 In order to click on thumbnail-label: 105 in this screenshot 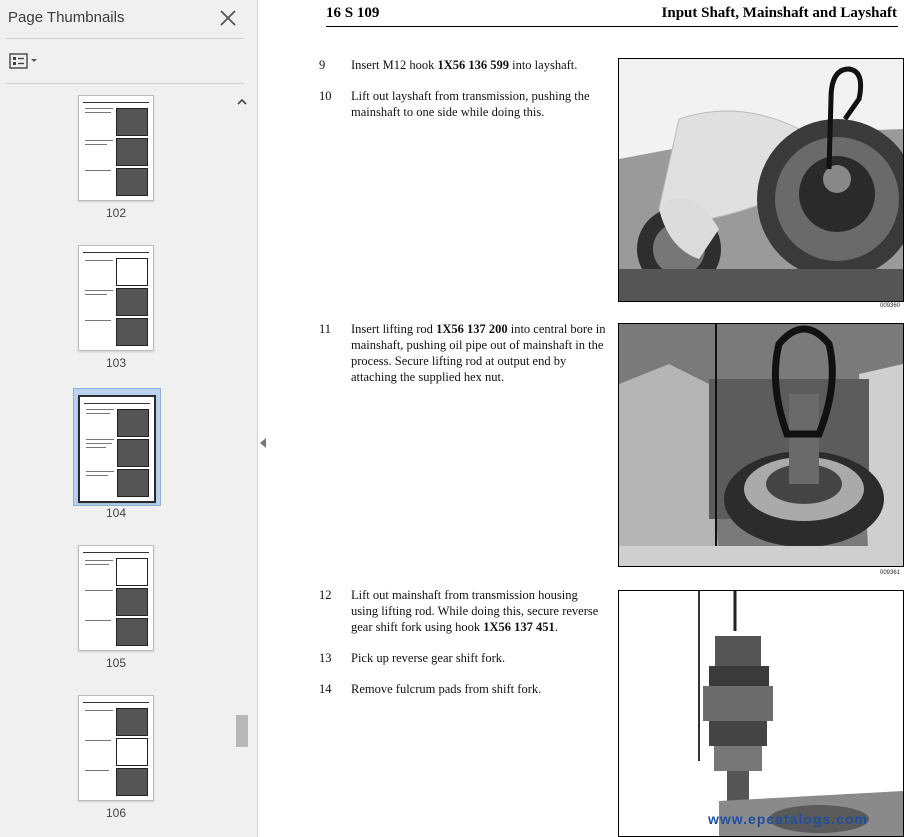, I will do `click(116, 663)`.